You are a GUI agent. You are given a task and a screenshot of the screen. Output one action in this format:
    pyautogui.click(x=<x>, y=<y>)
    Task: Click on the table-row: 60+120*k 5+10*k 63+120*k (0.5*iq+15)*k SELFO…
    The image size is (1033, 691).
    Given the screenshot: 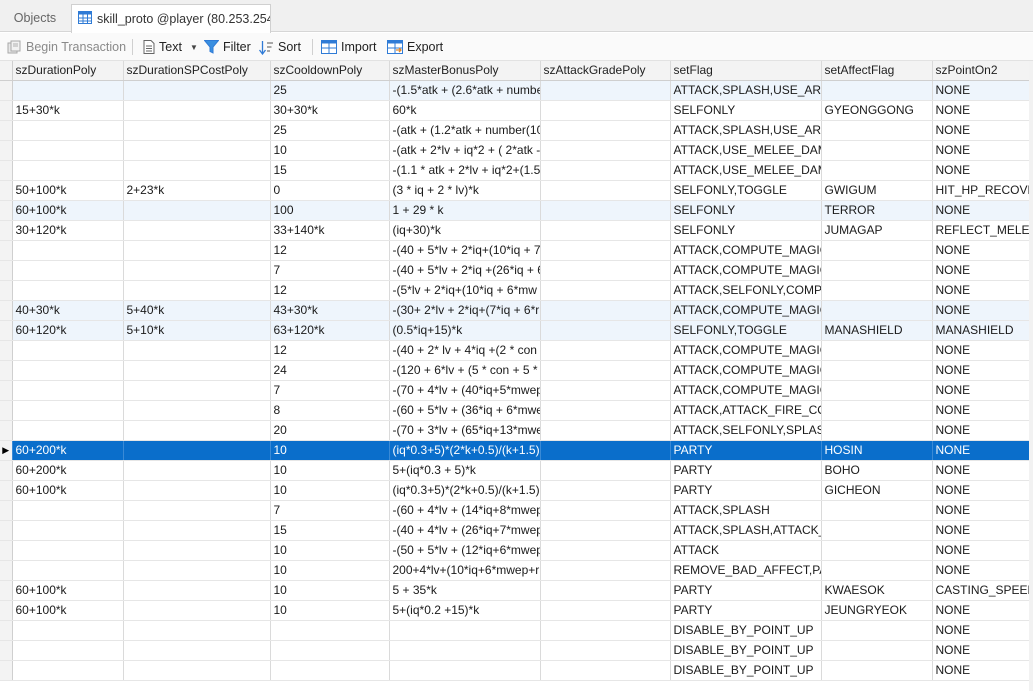 What is the action you would take?
    pyautogui.click(x=515, y=330)
    